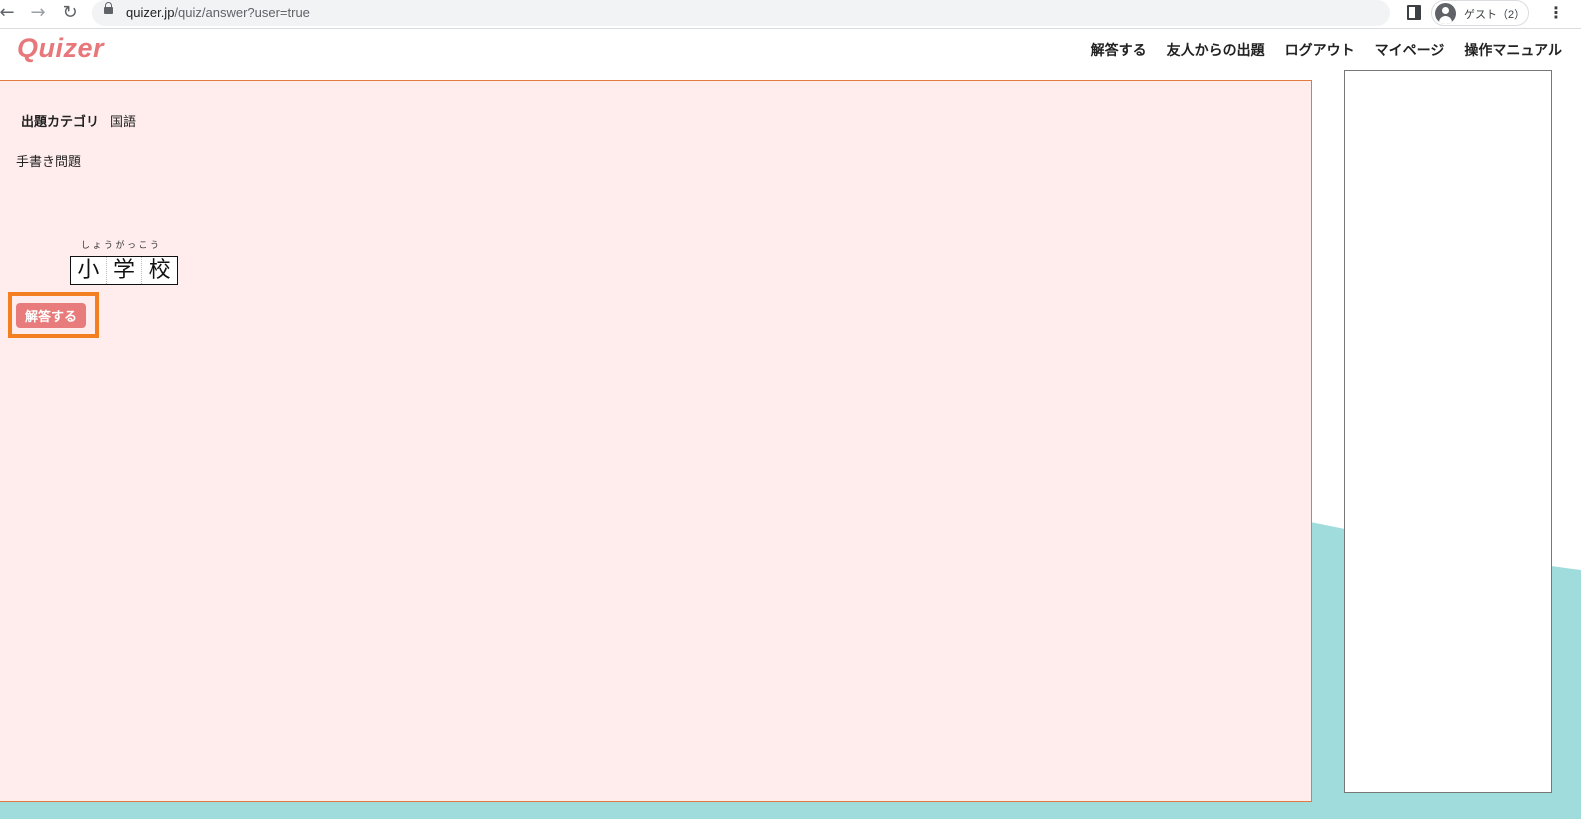 The image size is (1581, 819). I want to click on side-panel, so click(1448, 431).